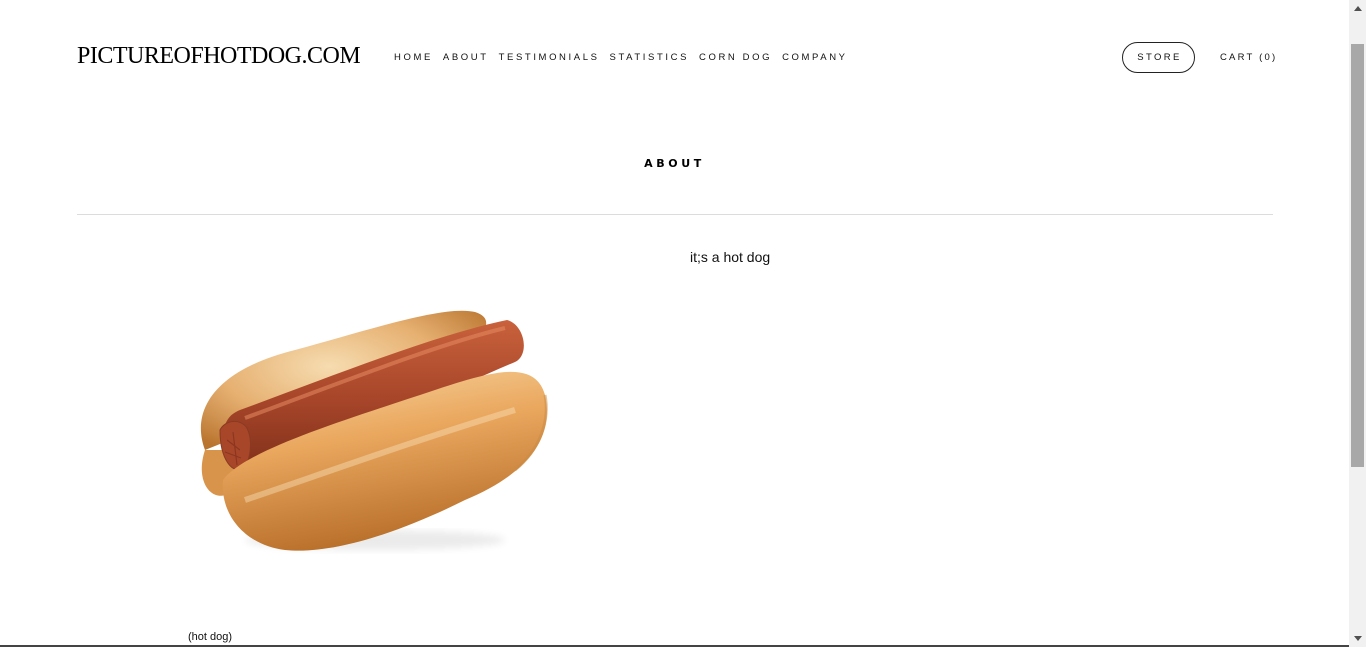  I want to click on scroll-up-arrow-icon, so click(1357, 8).